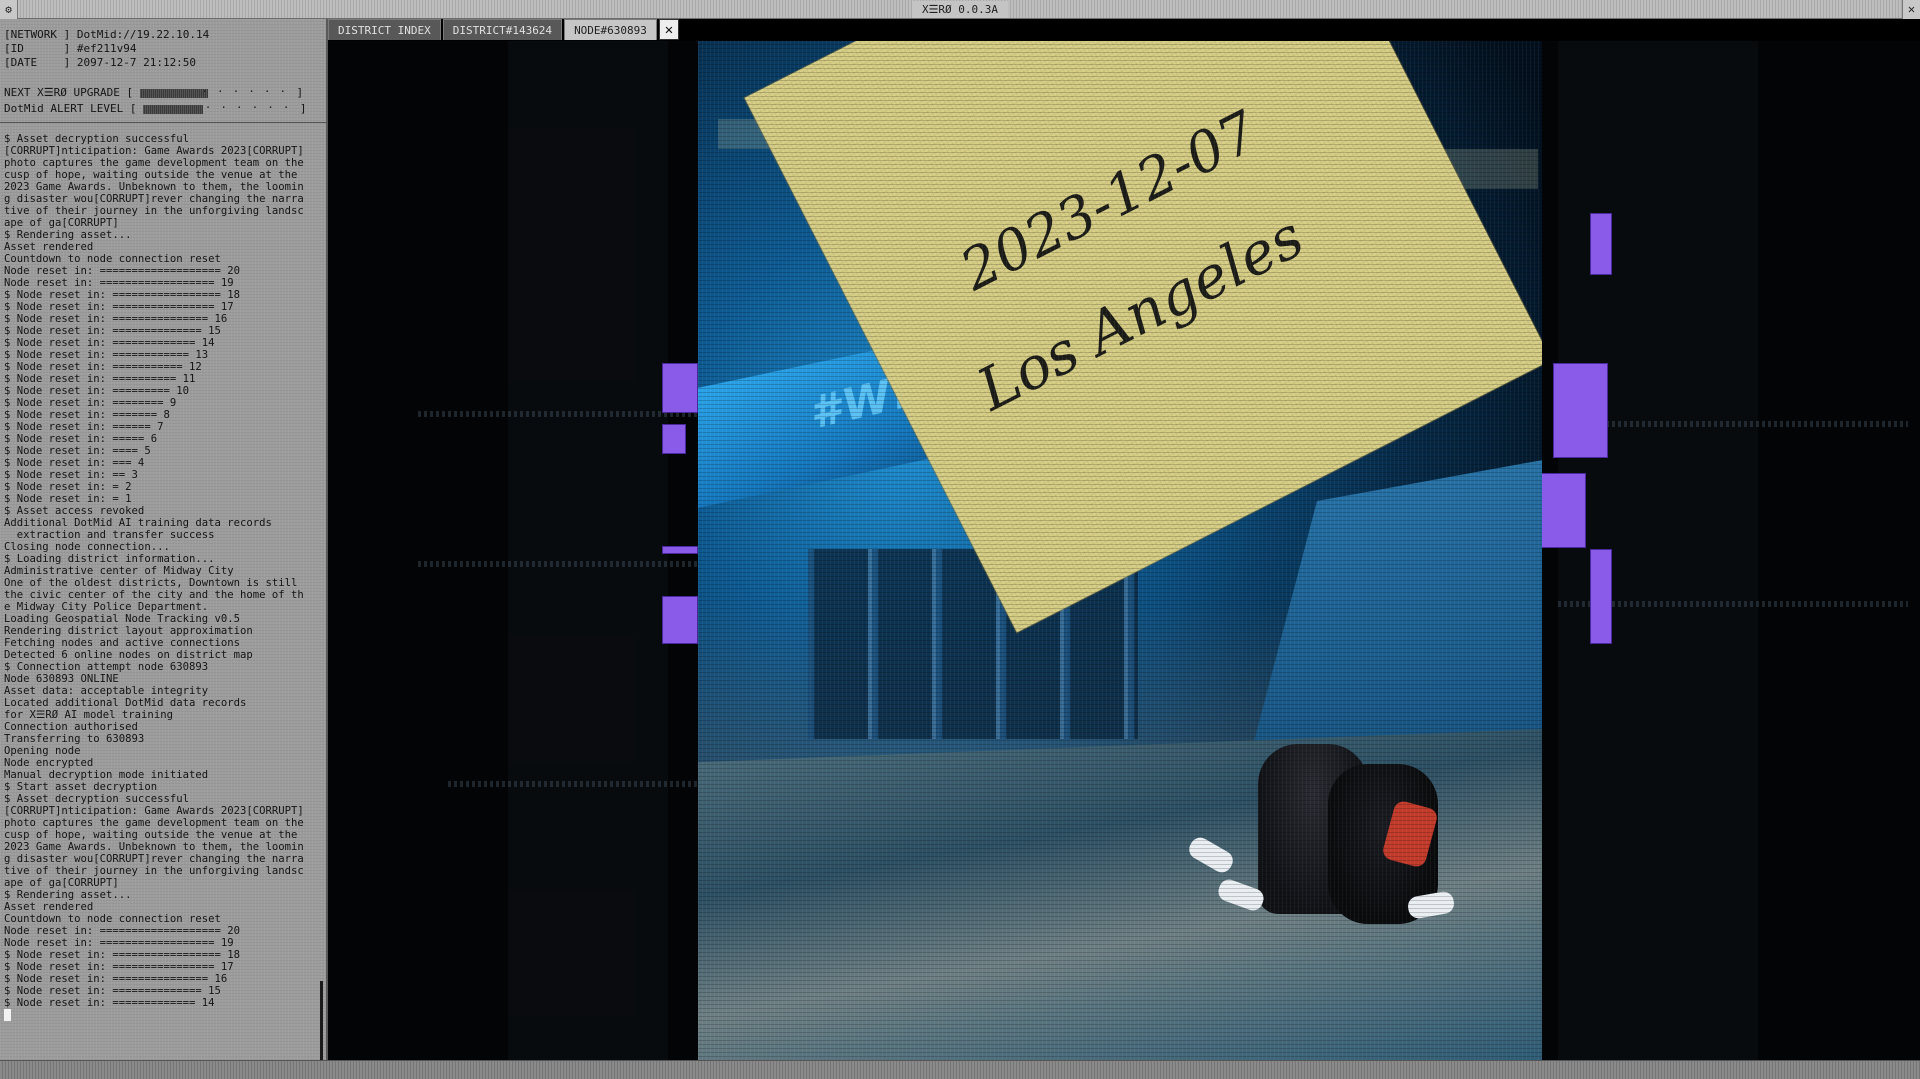  I want to click on log-line: $ Node reset in: ==== 5, so click(77, 451).